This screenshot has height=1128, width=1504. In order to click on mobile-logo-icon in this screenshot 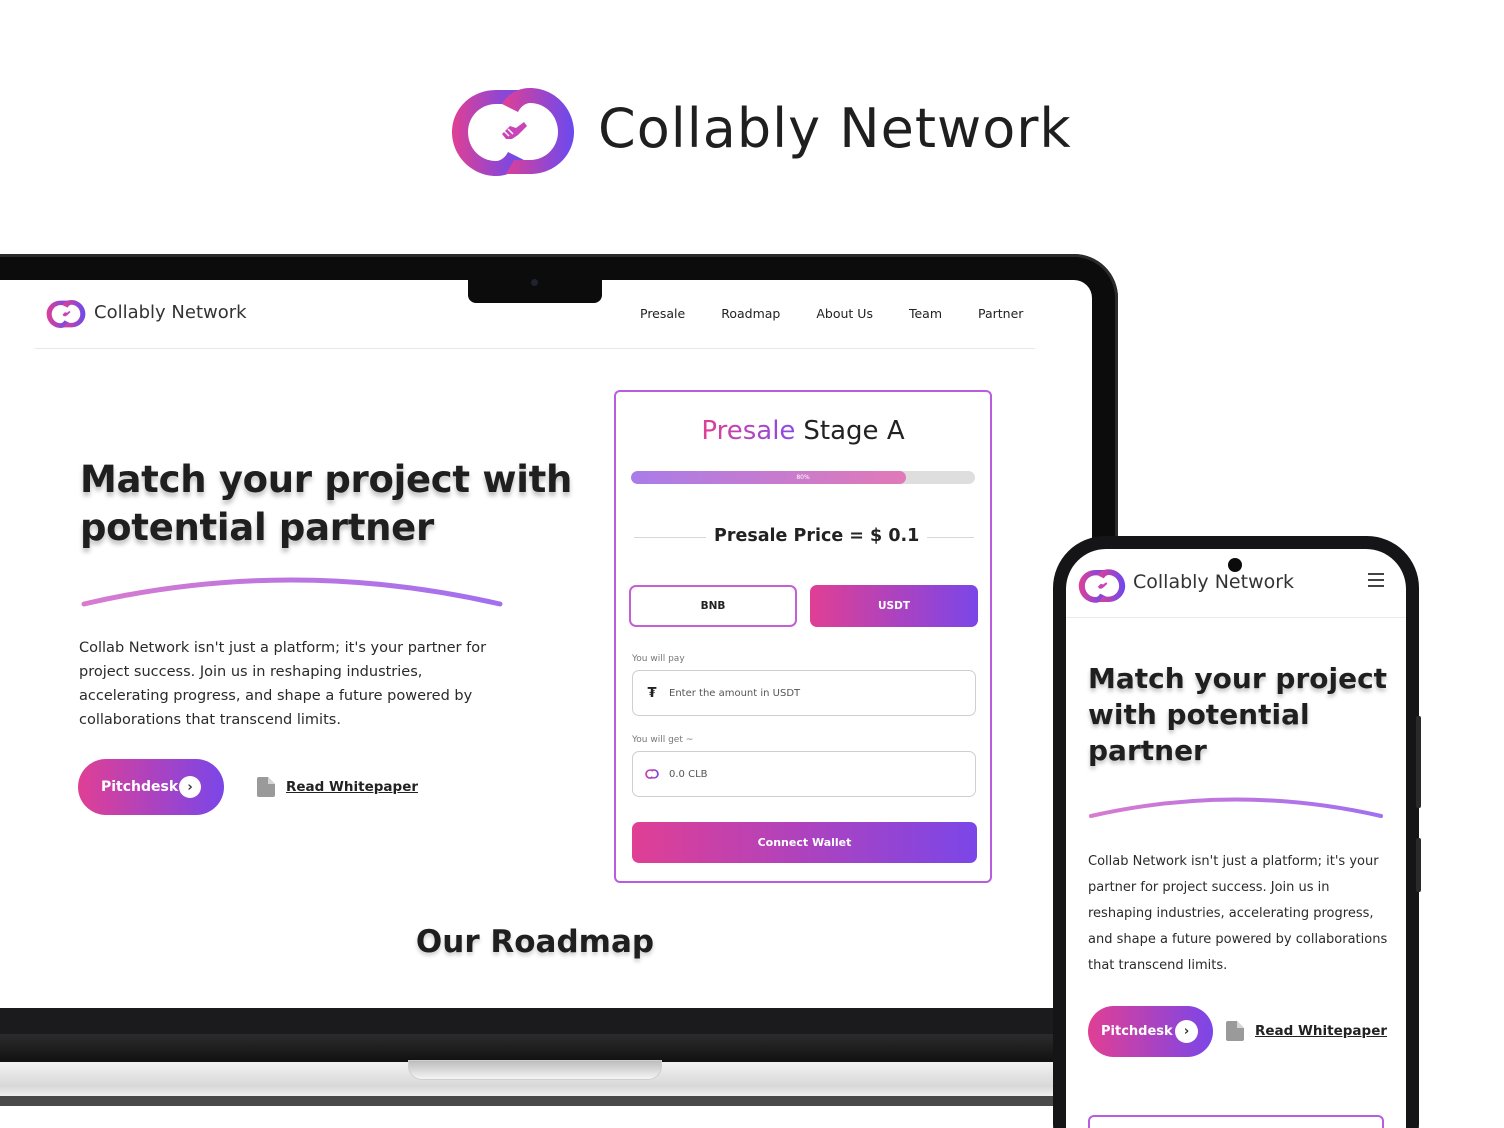, I will do `click(1102, 586)`.